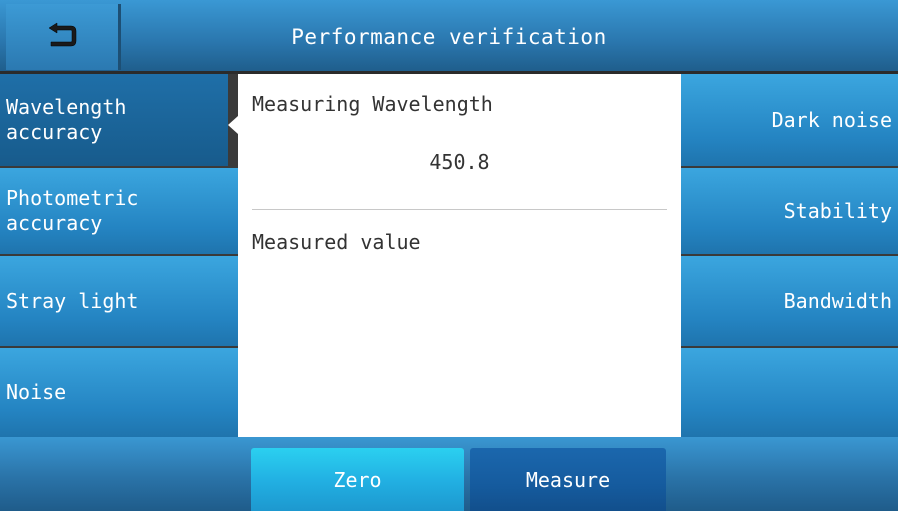  I want to click on menu-dark-noise: Dark noise, so click(789, 120).